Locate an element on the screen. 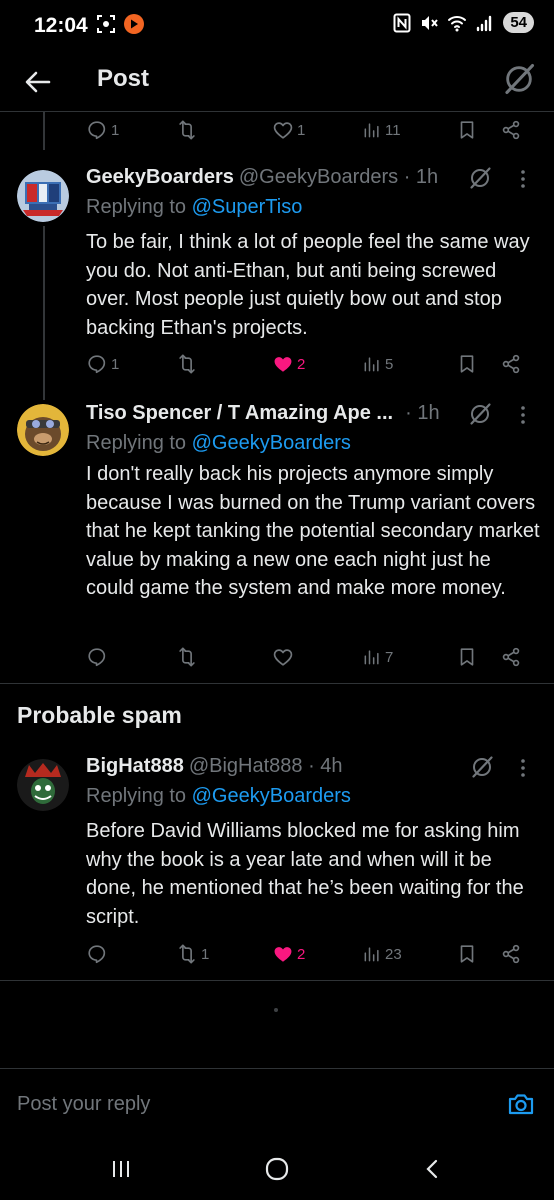  recent-apps-button is located at coordinates (121, 1169).